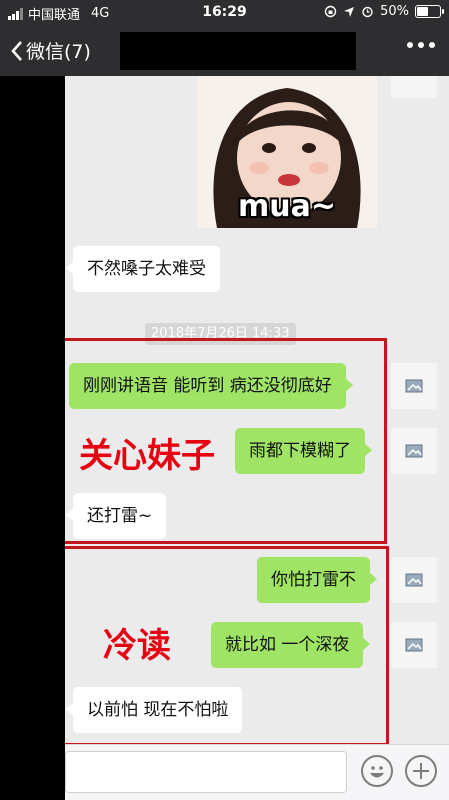 The height and width of the screenshot is (800, 449). I want to click on battery-icon, so click(429, 11).